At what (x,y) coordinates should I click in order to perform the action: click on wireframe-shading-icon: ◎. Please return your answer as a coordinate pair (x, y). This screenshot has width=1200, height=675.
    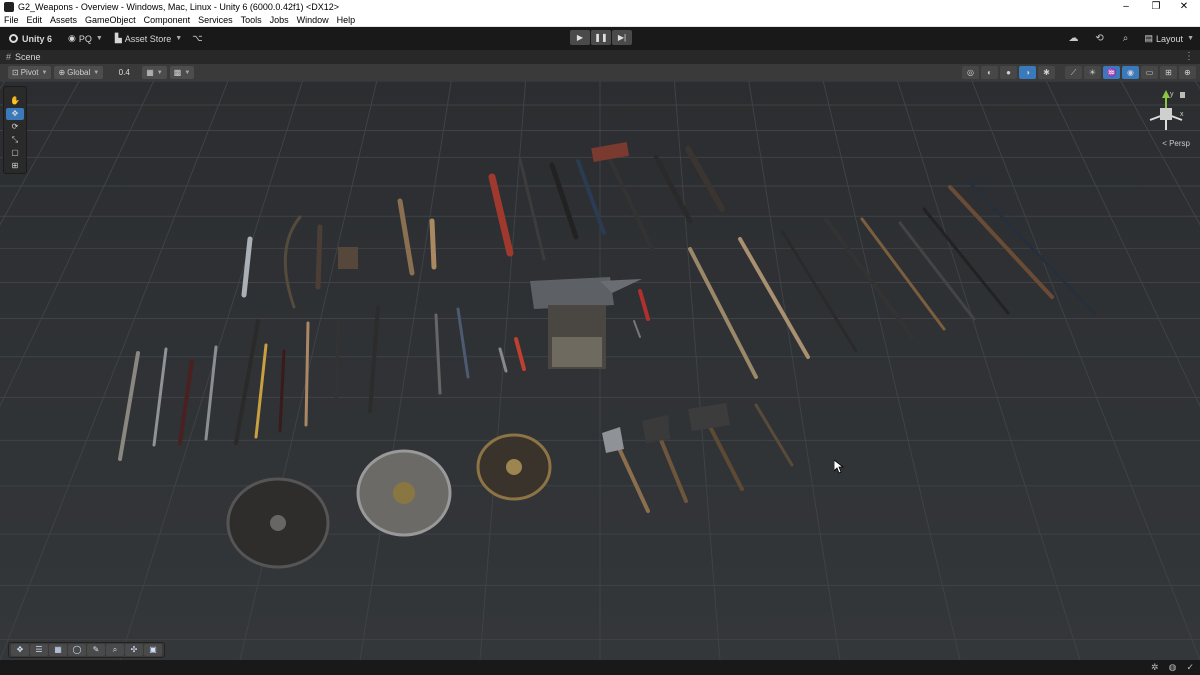
    Looking at the image, I should click on (970, 72).